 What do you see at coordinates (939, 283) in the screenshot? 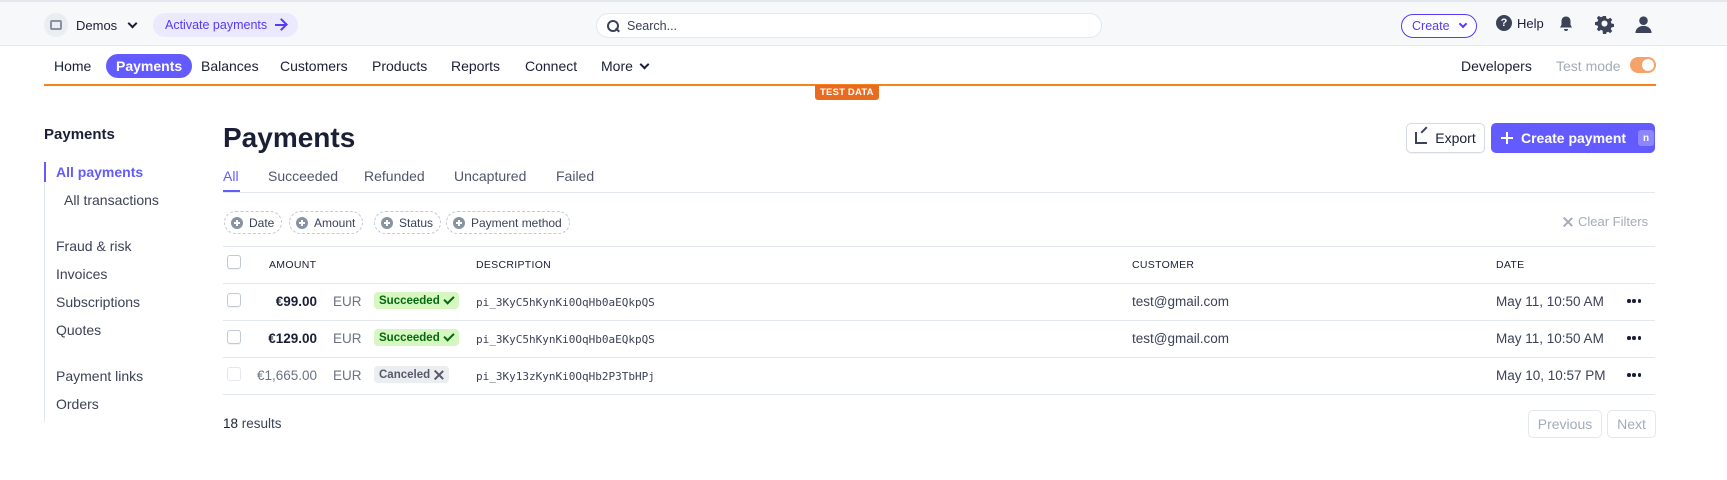
I see `header-divider` at bounding box center [939, 283].